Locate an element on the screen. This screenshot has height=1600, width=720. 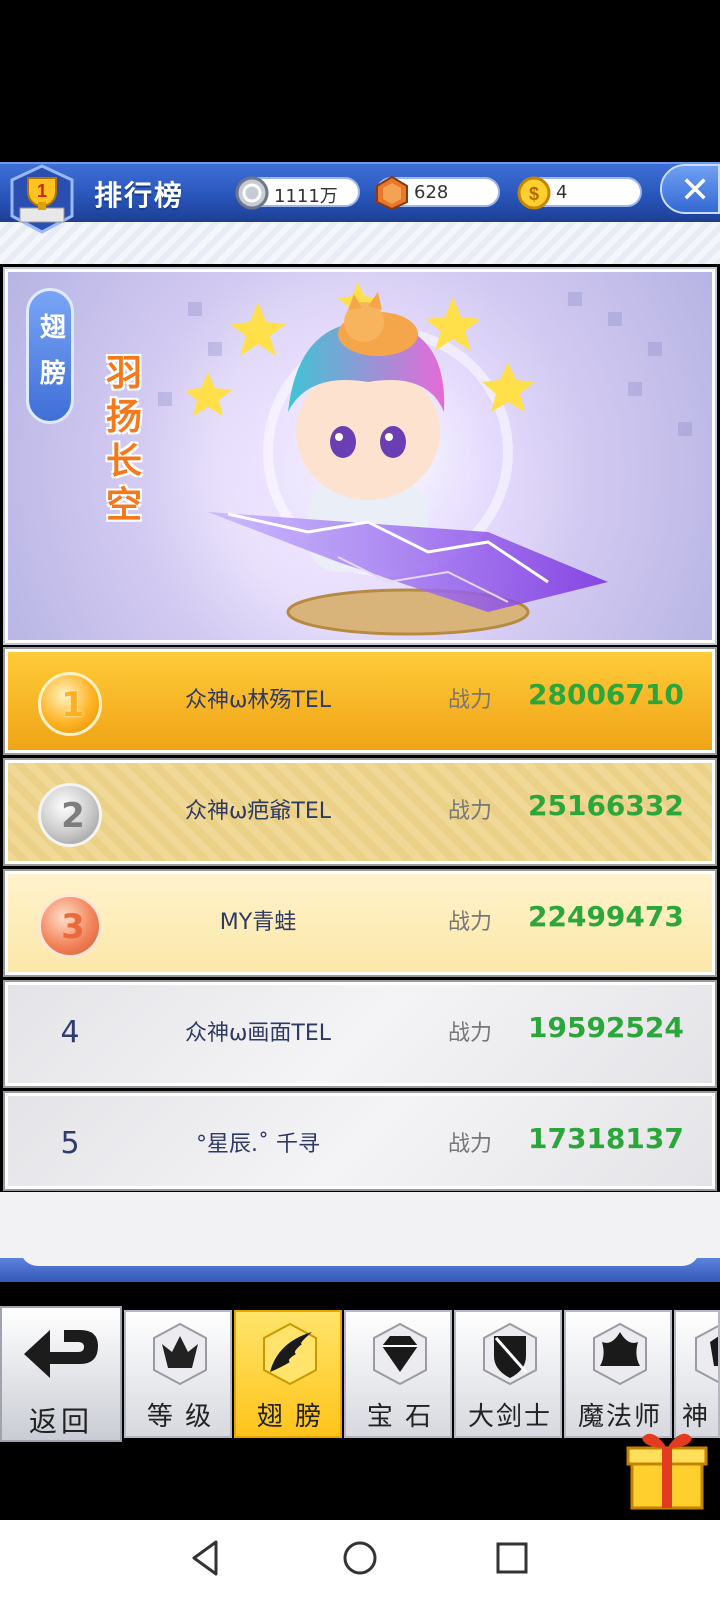
crystal-icon is located at coordinates (392, 193).